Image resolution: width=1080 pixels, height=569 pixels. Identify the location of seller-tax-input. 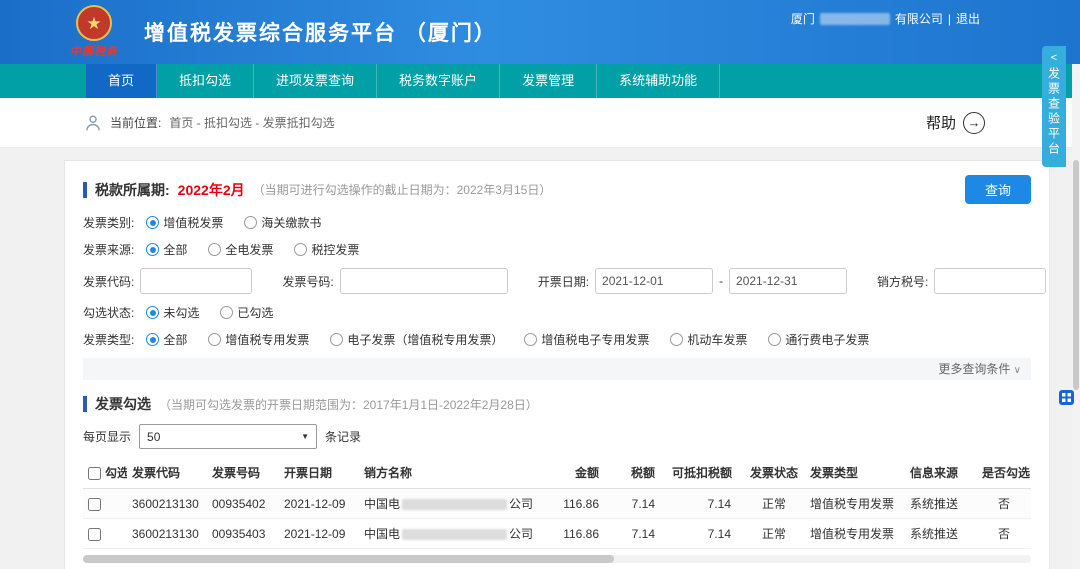
(990, 281).